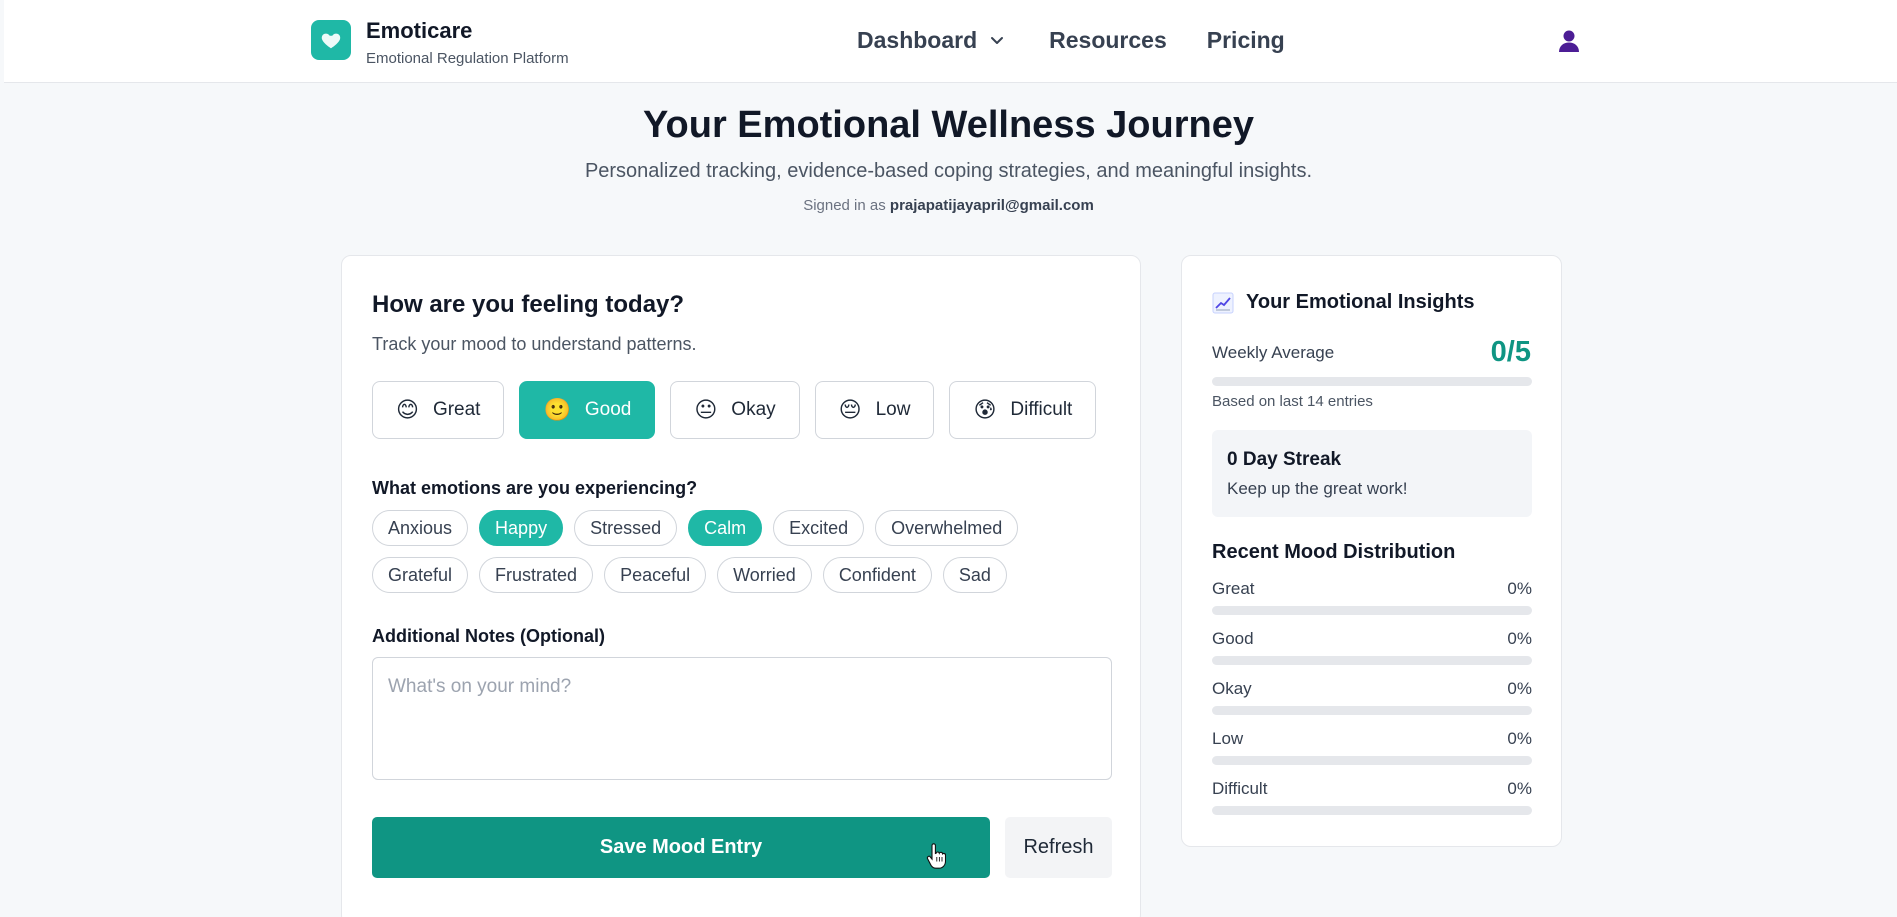 This screenshot has width=1897, height=917. What do you see at coordinates (331, 40) in the screenshot?
I see `heart-icon` at bounding box center [331, 40].